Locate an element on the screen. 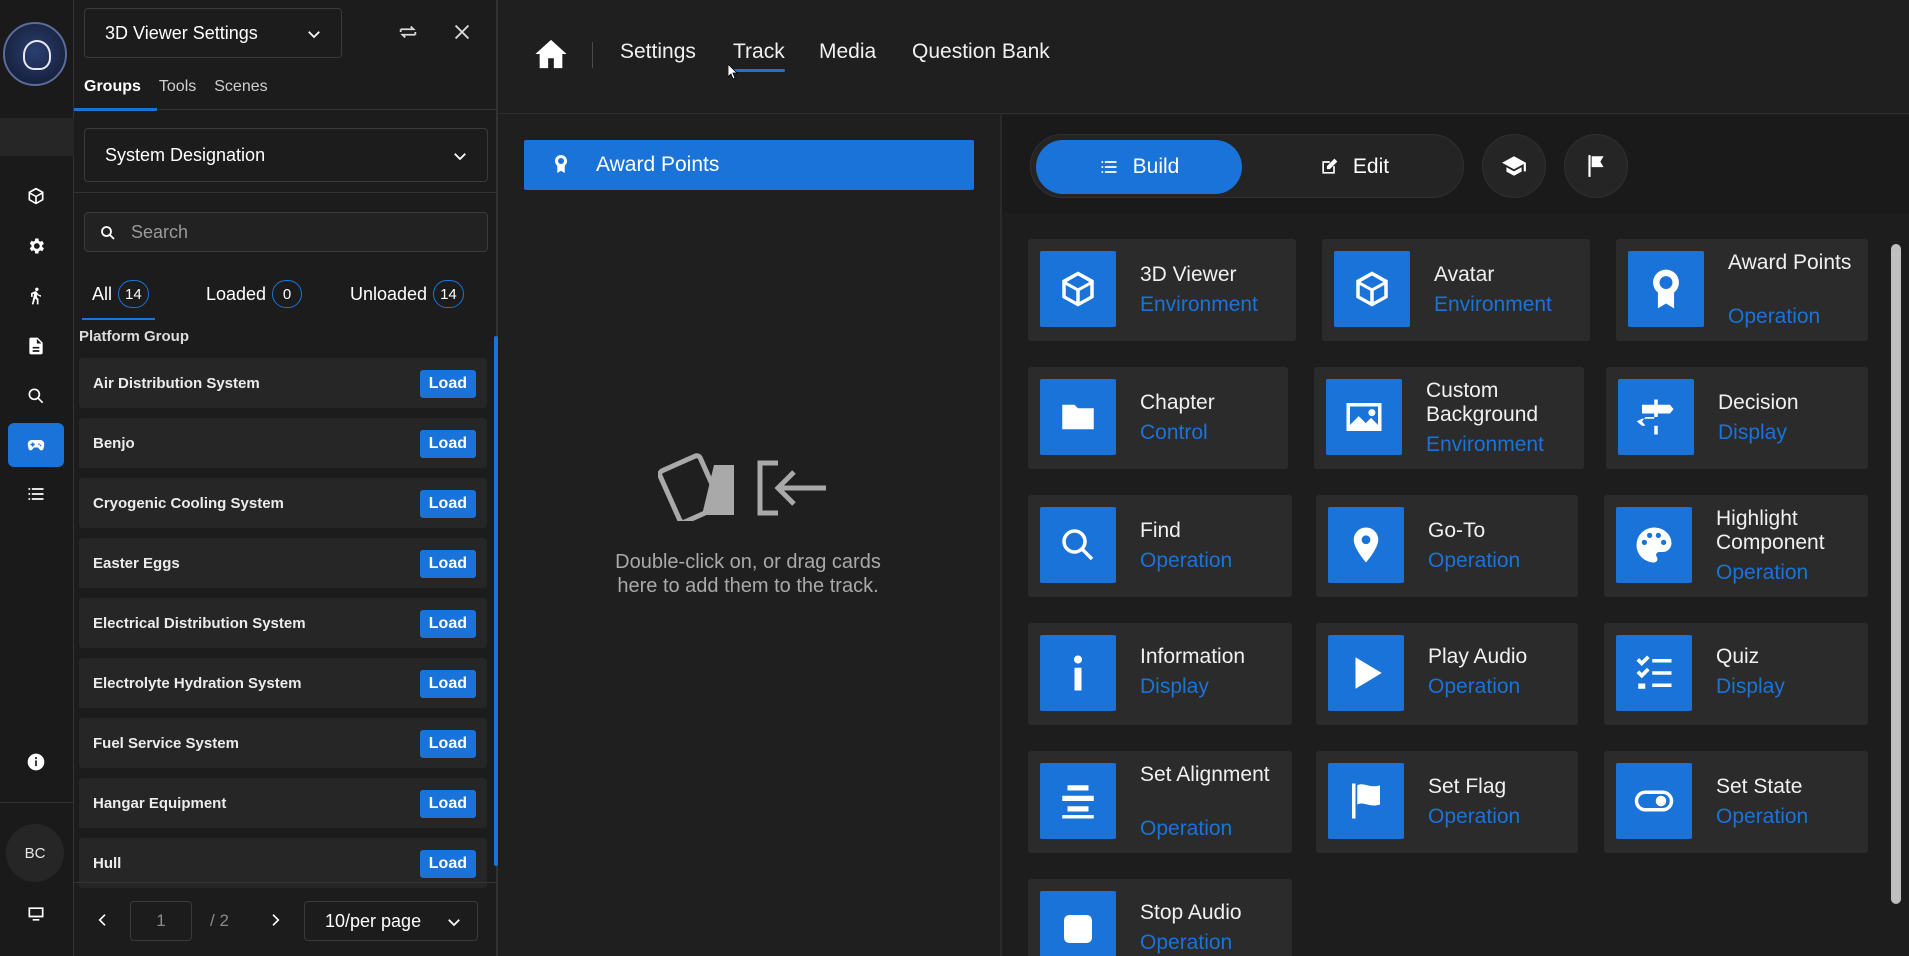  card-custom-background: Custom Background Environment is located at coordinates (1449, 418).